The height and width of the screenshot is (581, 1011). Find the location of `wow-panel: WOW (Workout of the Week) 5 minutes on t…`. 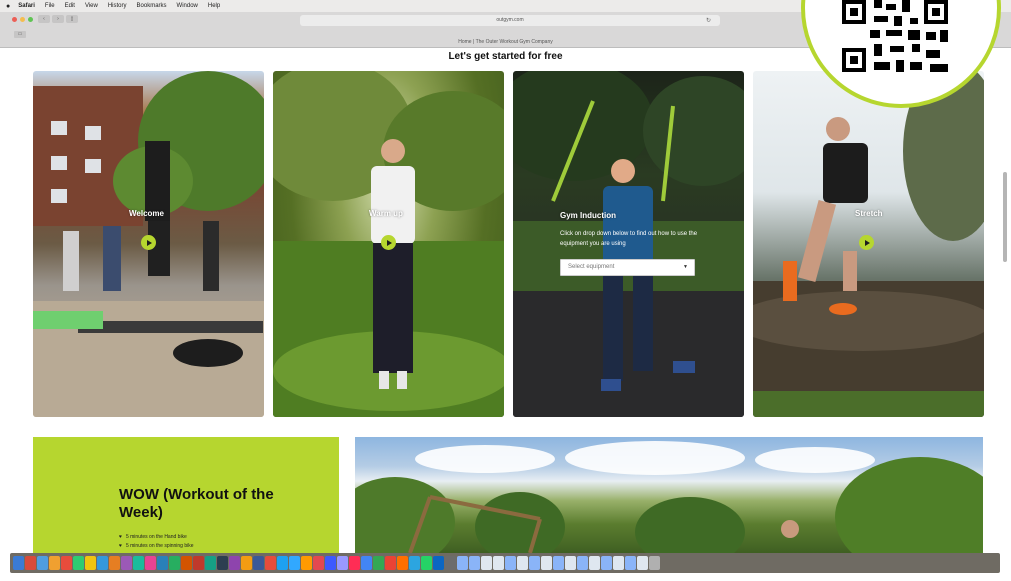

wow-panel: WOW (Workout of the Week) 5 minutes on t… is located at coordinates (186, 495).